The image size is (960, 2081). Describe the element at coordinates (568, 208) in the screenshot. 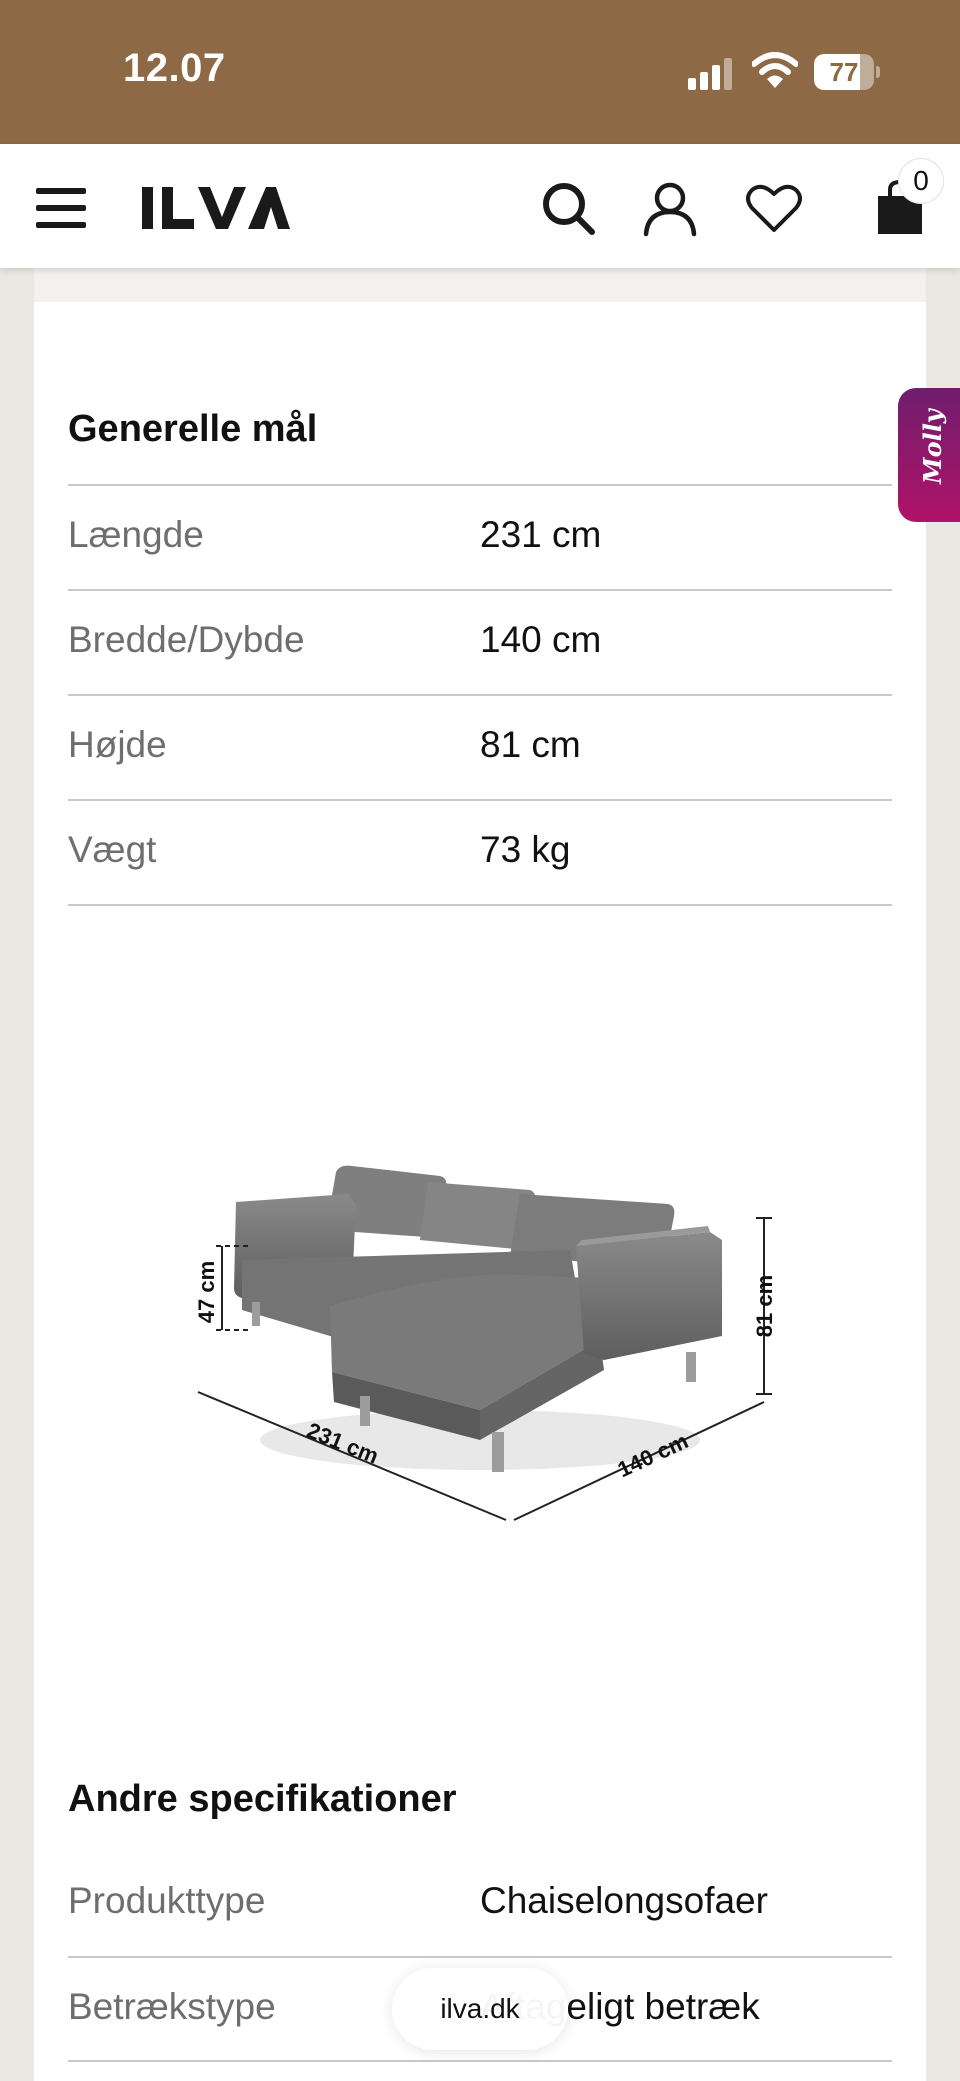

I see `search-icon` at that location.